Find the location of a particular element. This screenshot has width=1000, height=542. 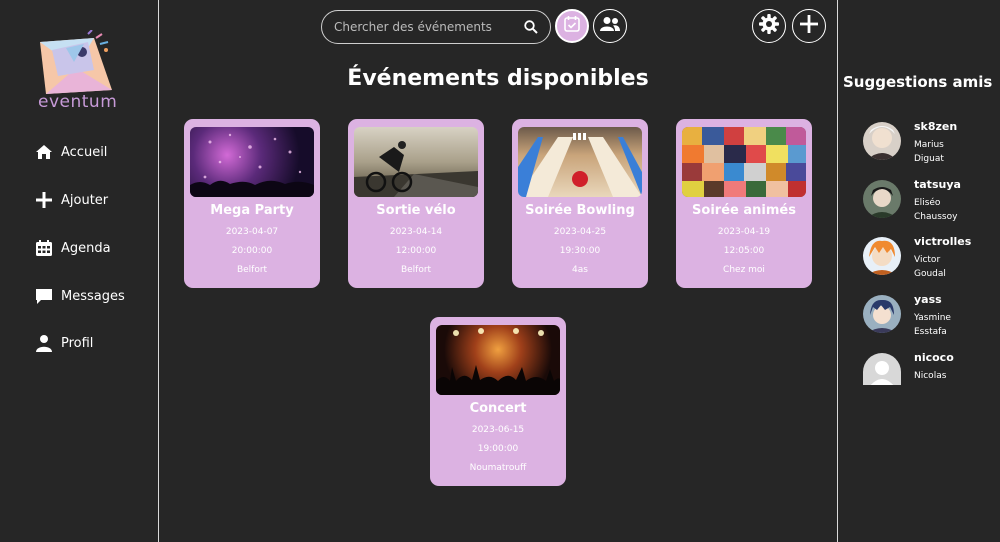

event-time: 20:00:00 is located at coordinates (252, 251).